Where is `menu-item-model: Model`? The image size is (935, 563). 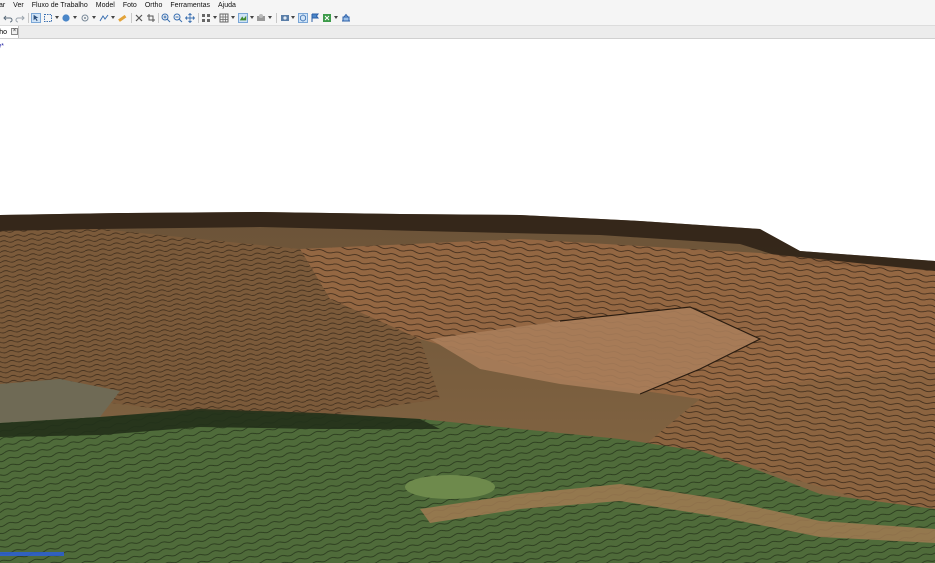
menu-item-model: Model is located at coordinates (105, 5).